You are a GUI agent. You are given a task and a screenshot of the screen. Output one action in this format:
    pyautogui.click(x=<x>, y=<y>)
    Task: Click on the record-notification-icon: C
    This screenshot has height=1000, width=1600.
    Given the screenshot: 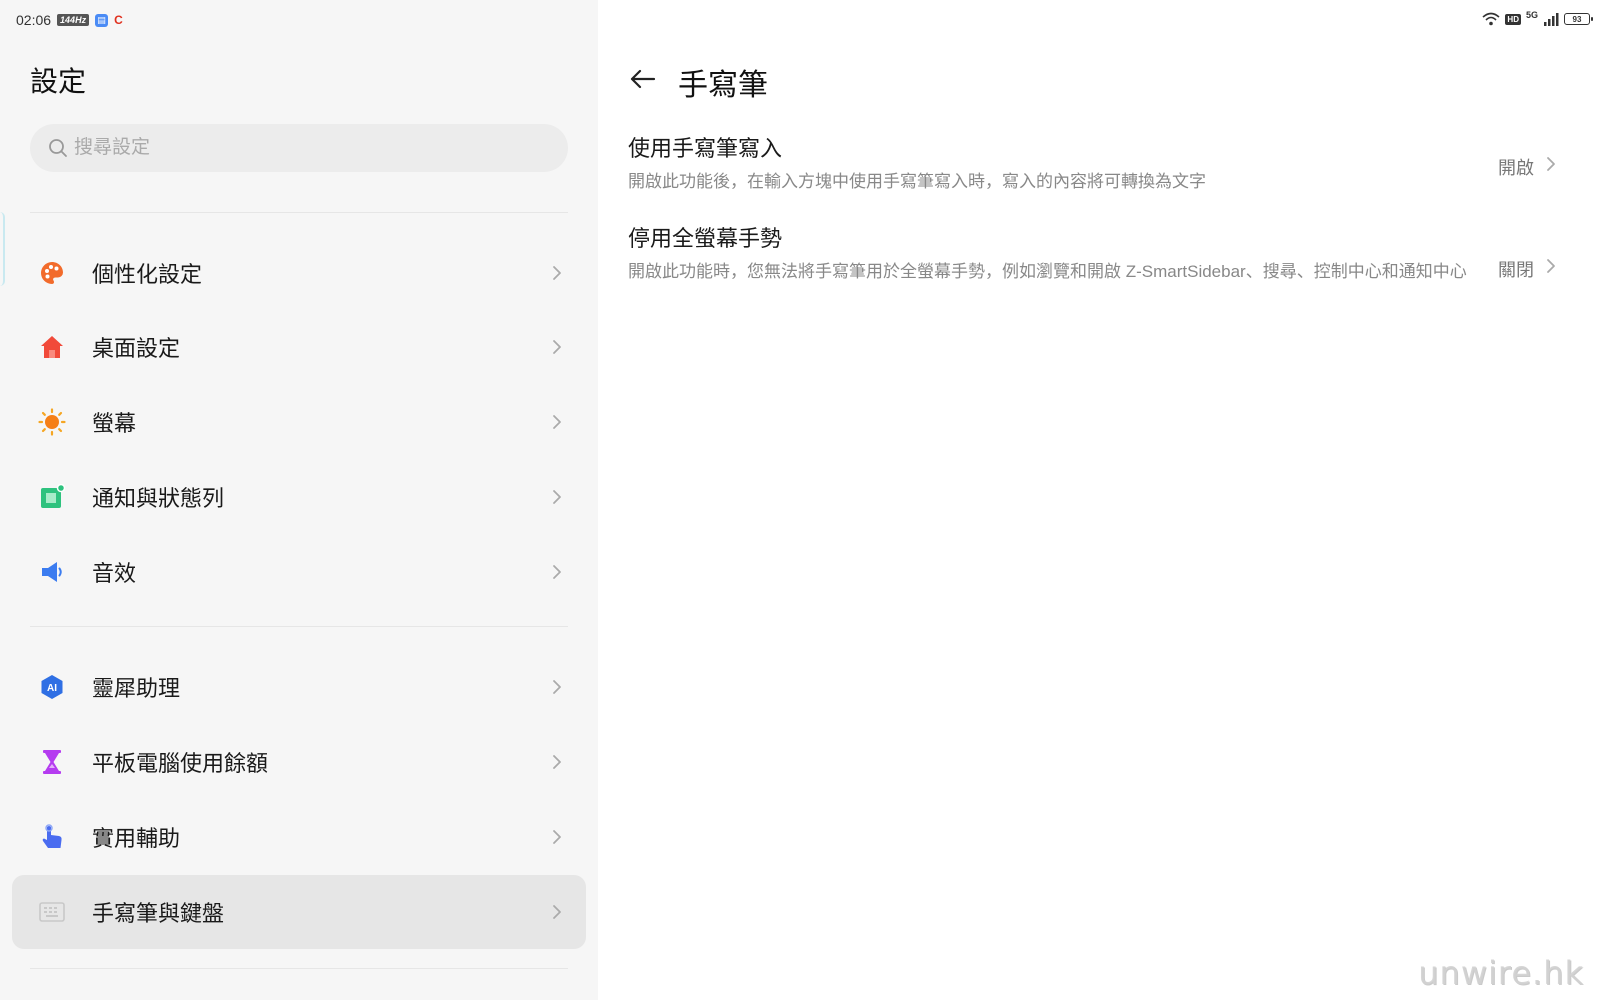 What is the action you would take?
    pyautogui.click(x=118, y=20)
    